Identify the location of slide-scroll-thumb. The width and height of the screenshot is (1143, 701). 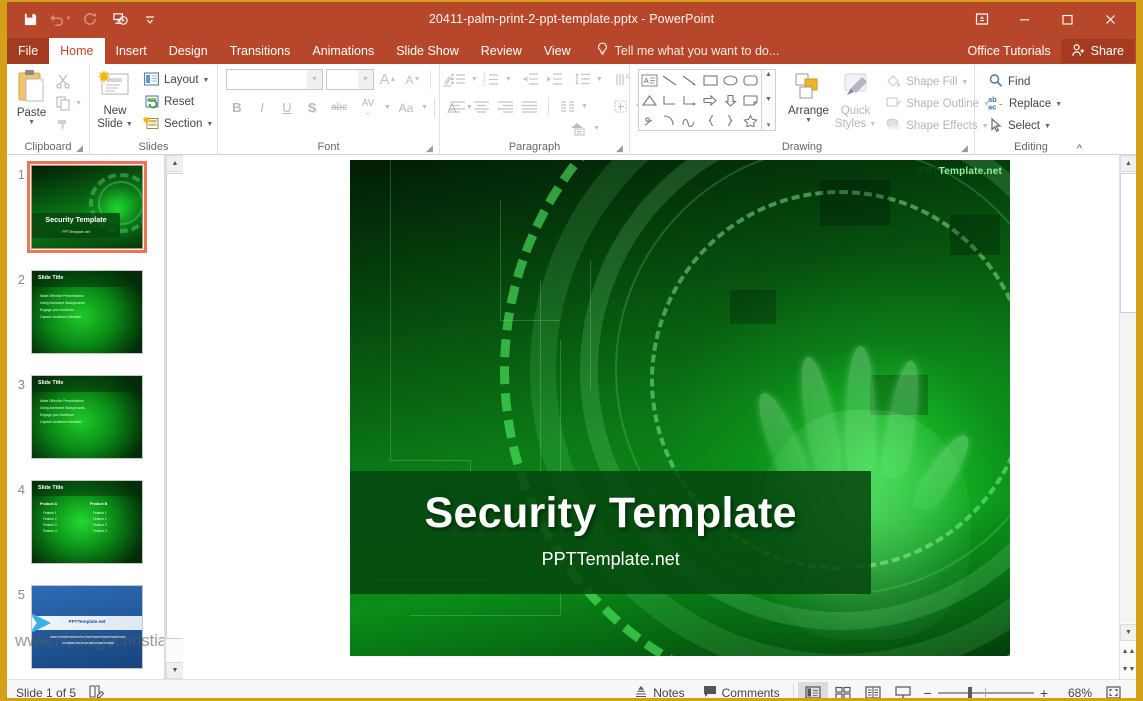
(1128, 243).